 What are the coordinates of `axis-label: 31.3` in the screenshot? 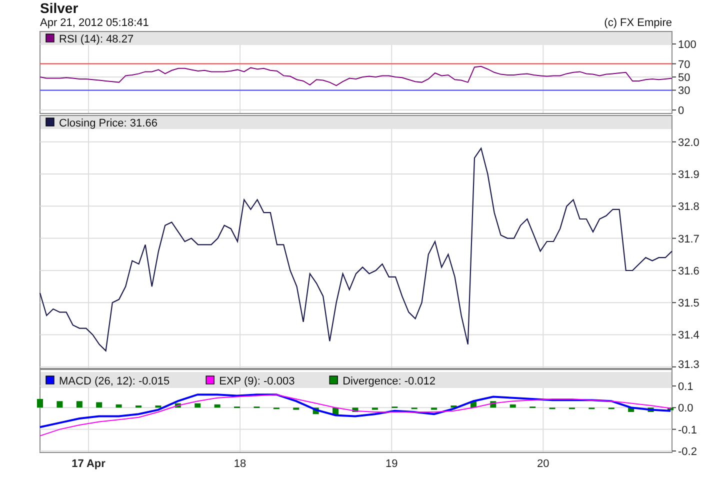 It's located at (689, 364).